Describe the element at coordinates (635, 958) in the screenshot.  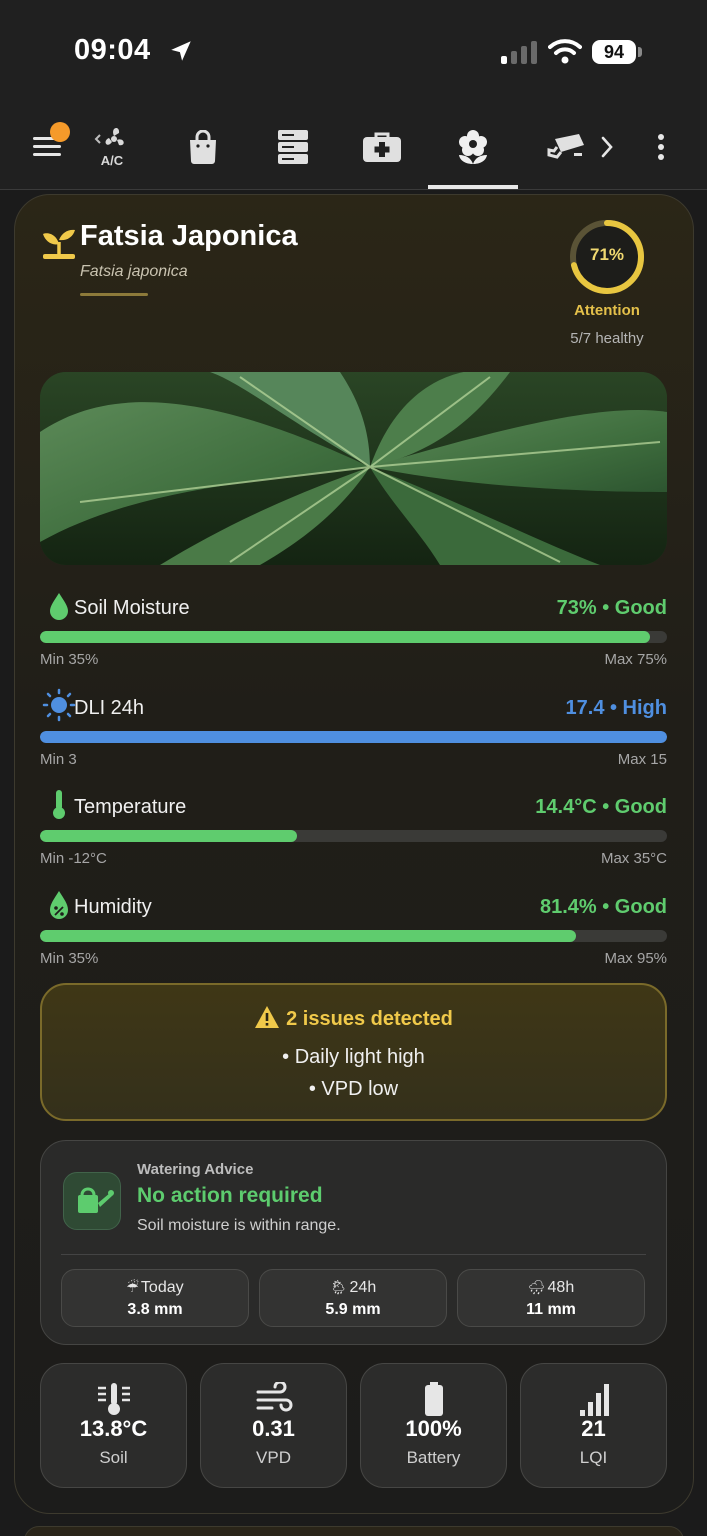
I see `metric-max: Max 95%` at that location.